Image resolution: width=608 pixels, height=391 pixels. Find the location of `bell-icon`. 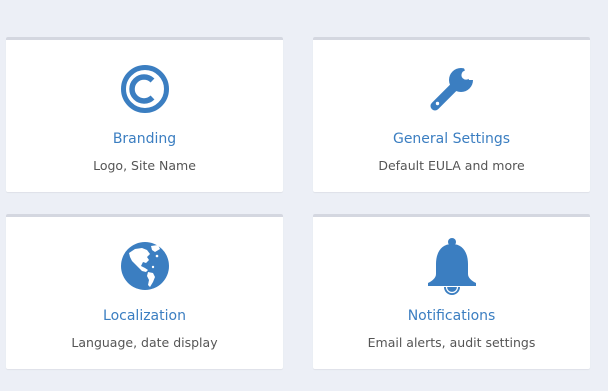

bell-icon is located at coordinates (451, 266).